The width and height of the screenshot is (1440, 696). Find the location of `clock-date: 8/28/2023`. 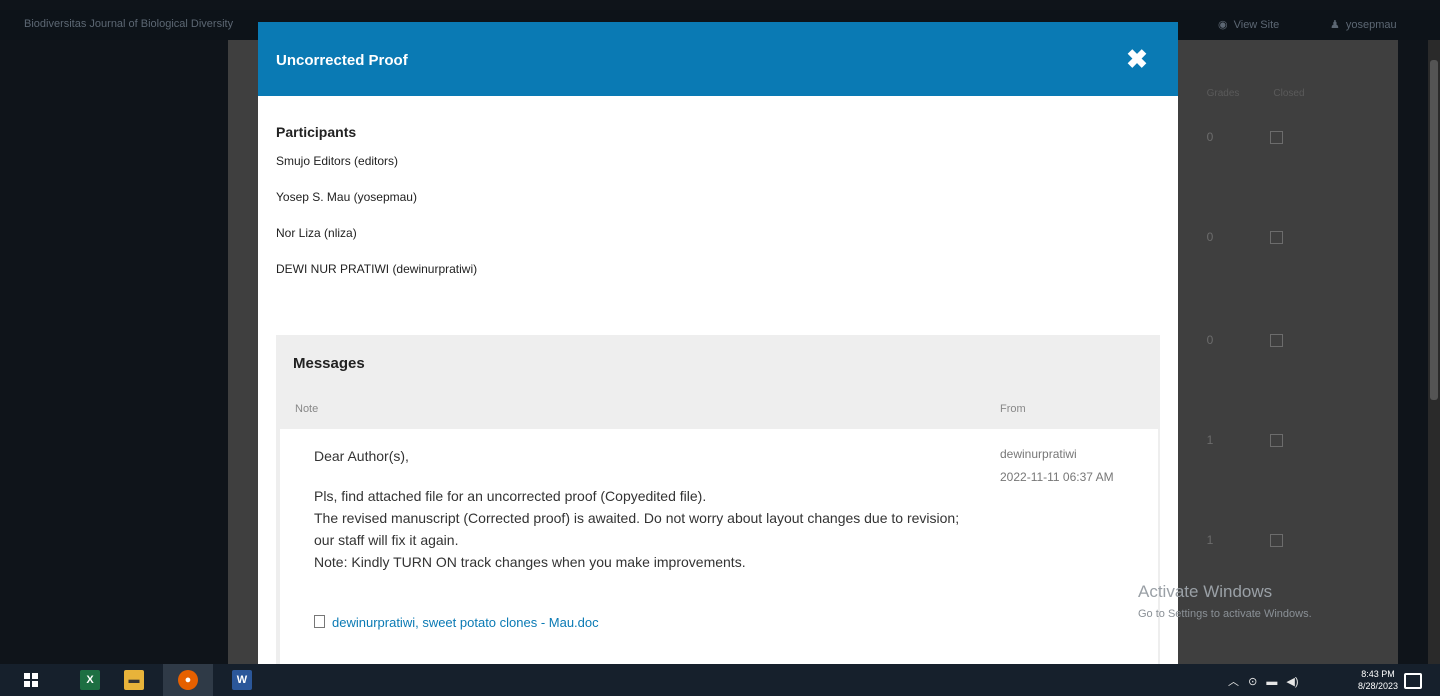

clock-date: 8/28/2023 is located at coordinates (1378, 686).